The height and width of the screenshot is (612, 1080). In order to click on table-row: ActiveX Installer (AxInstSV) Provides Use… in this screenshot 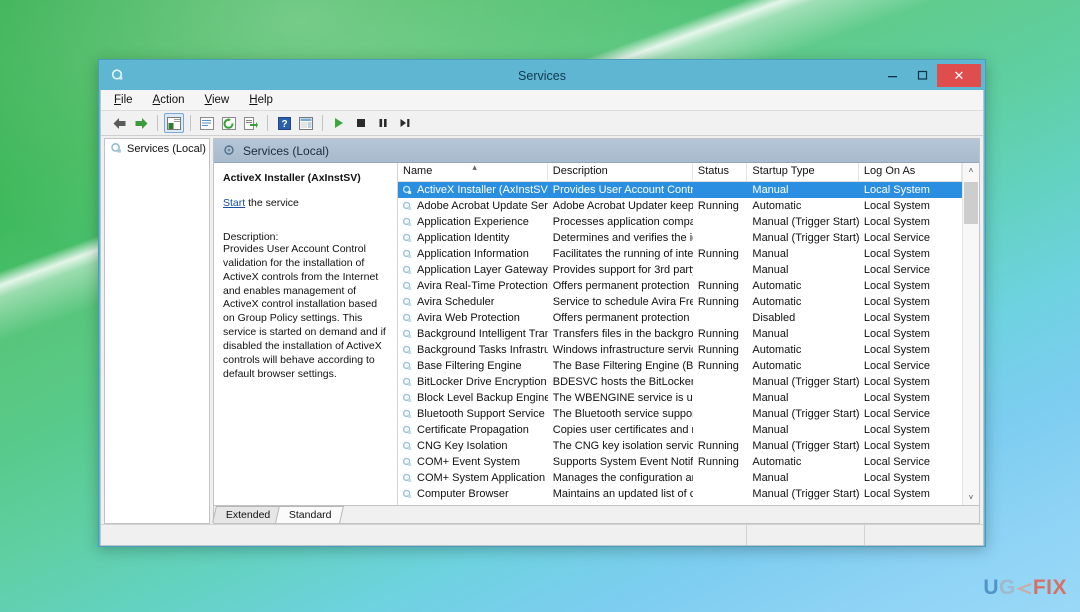, I will do `click(680, 190)`.